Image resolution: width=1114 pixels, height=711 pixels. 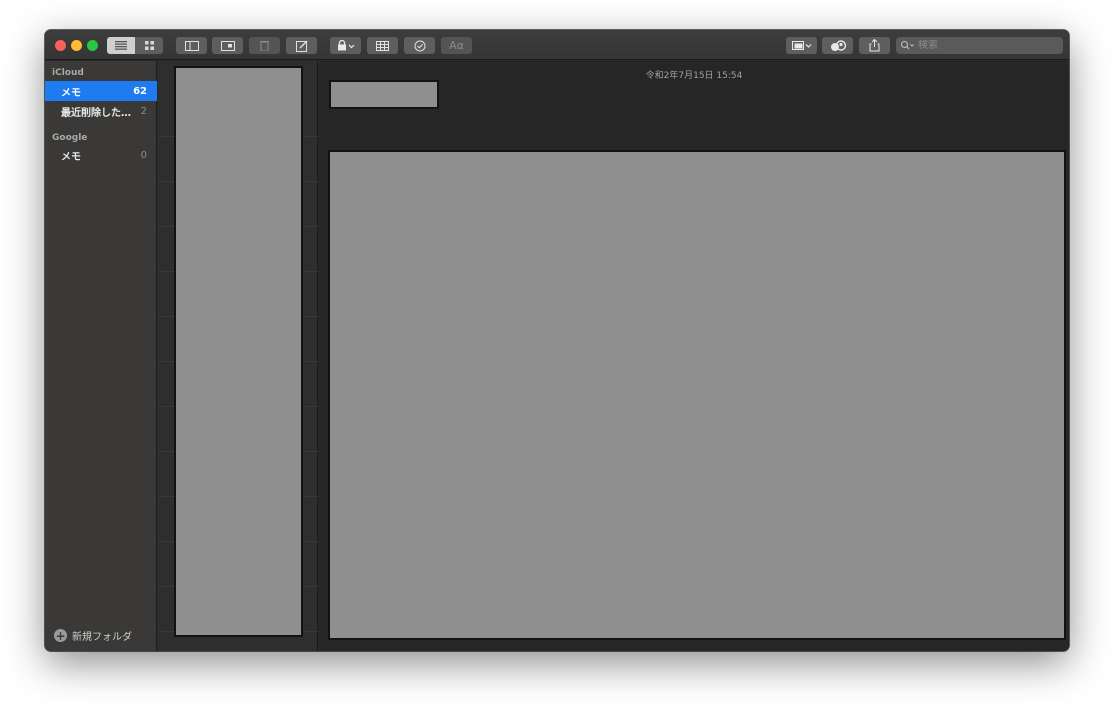 I want to click on gallery-view-icon, so click(x=149, y=45).